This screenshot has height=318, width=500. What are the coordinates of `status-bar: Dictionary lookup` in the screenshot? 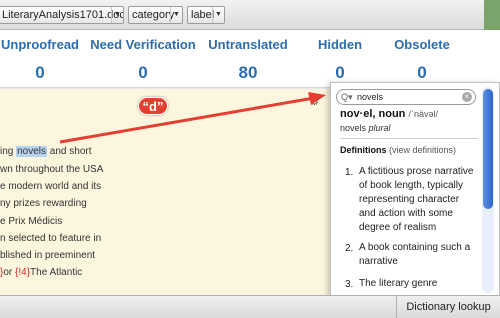 It's located at (250, 306).